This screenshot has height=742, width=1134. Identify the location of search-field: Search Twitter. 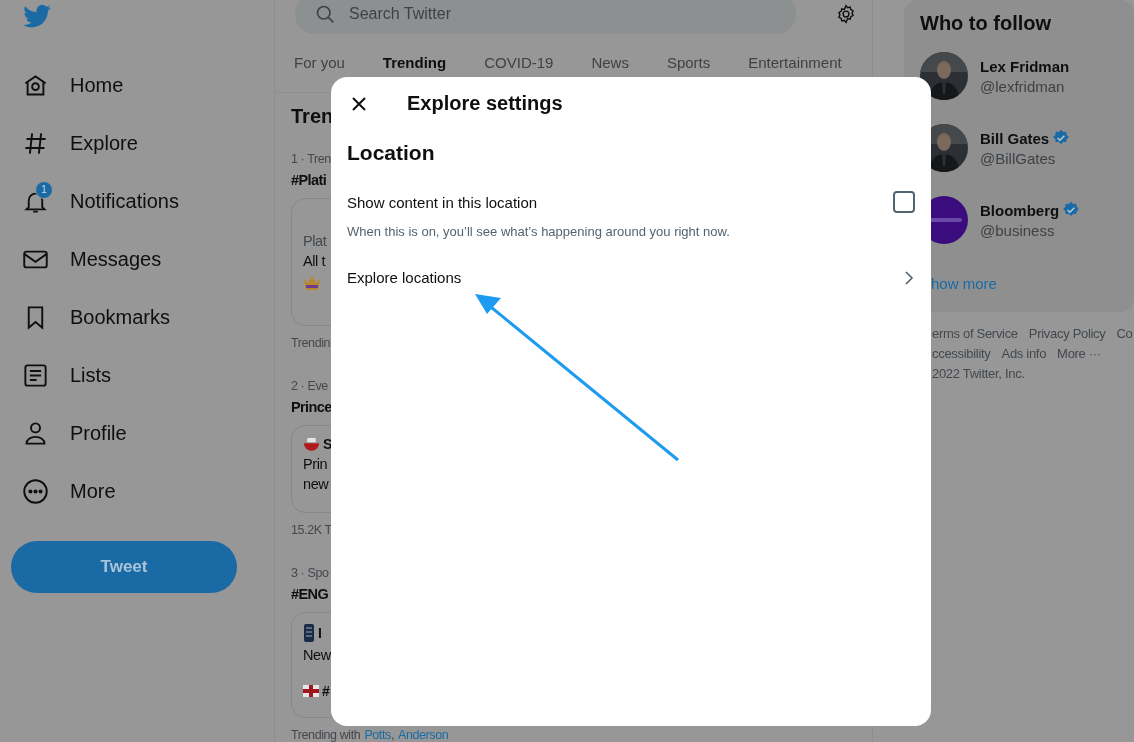
(545, 17).